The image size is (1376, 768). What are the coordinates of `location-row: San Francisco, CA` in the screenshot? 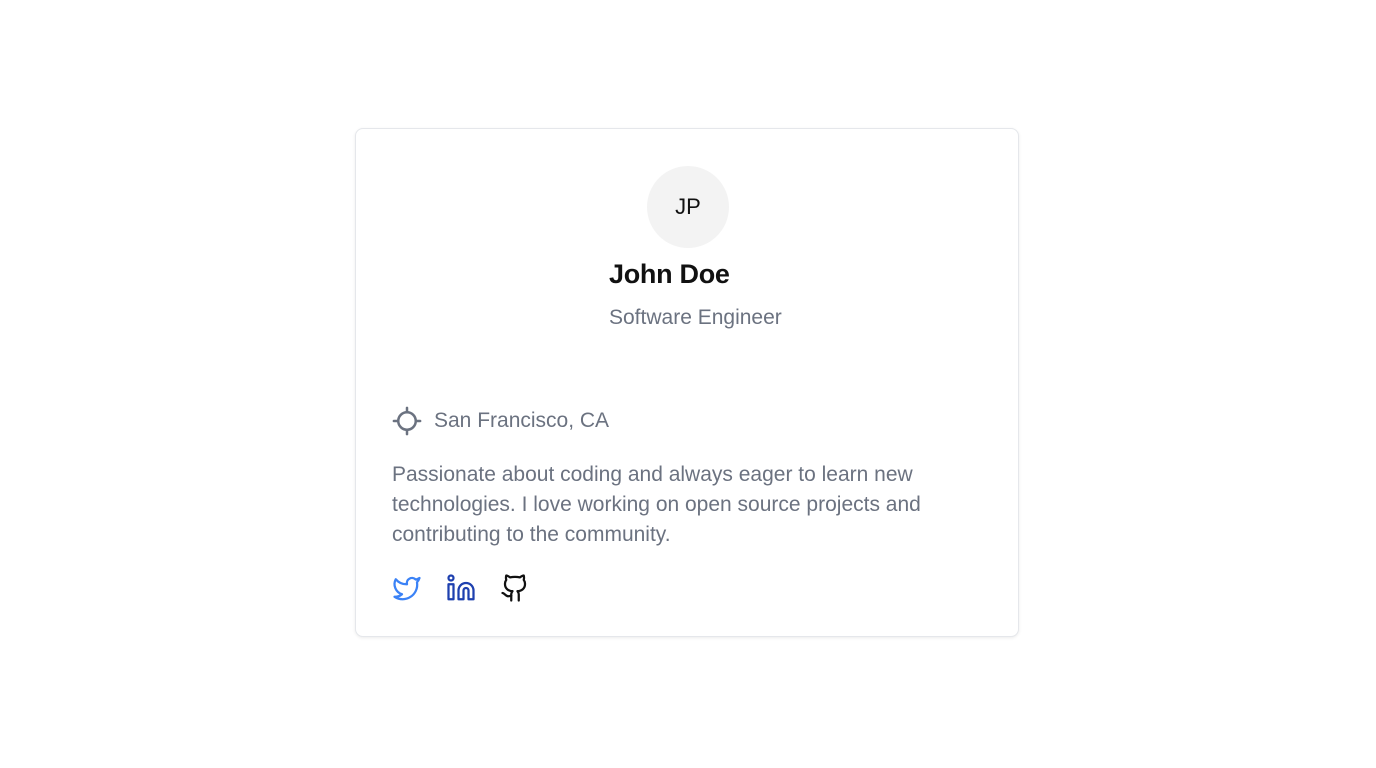 It's located at (500, 421).